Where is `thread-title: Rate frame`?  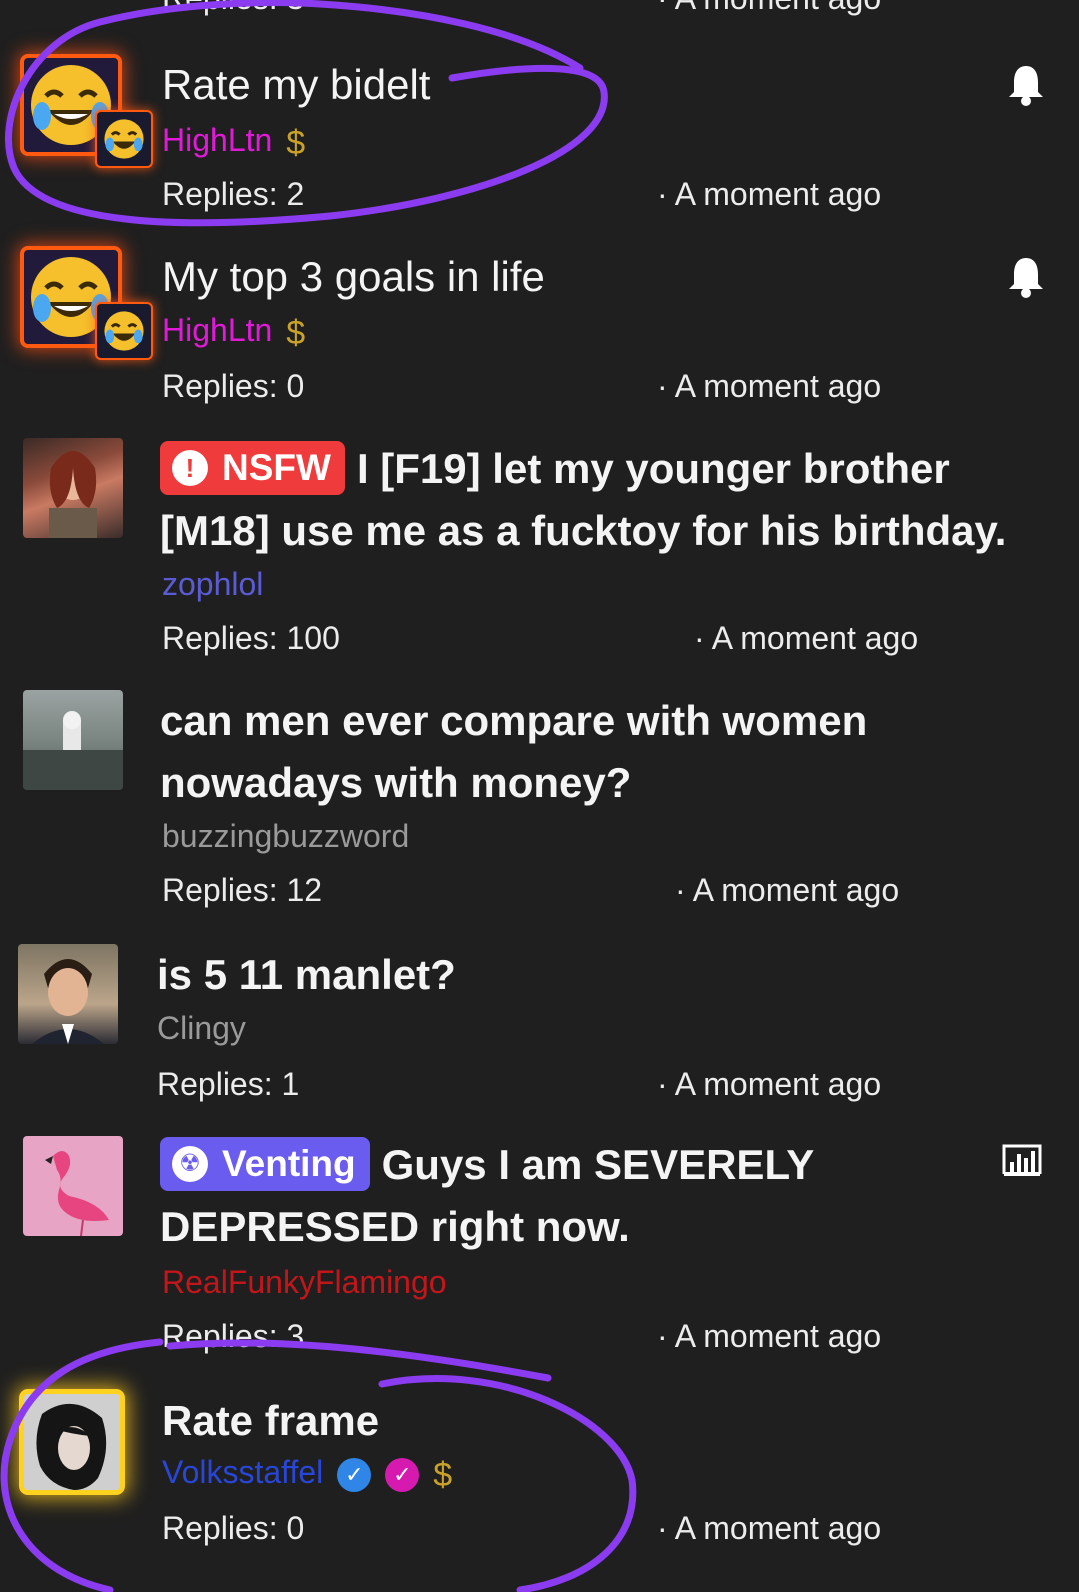
thread-title: Rate frame is located at coordinates (270, 1421).